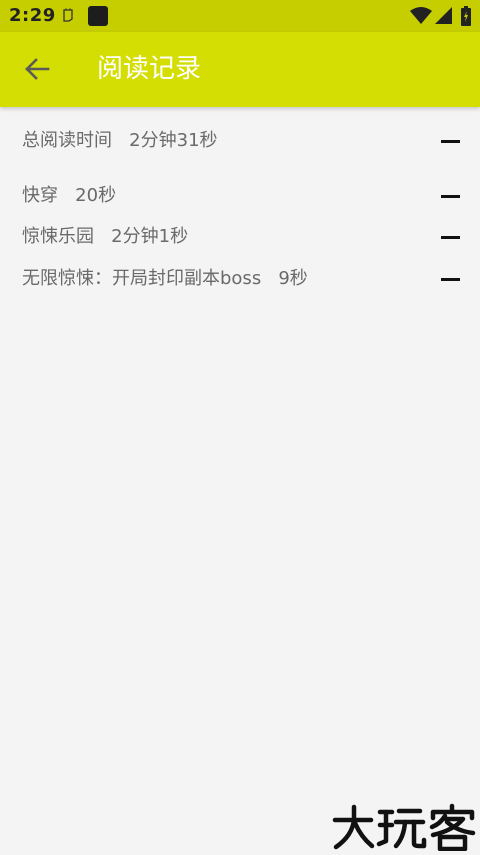  I want to click on record-label: 无限惊悚：开局封印副本boss 9秒, so click(165, 278).